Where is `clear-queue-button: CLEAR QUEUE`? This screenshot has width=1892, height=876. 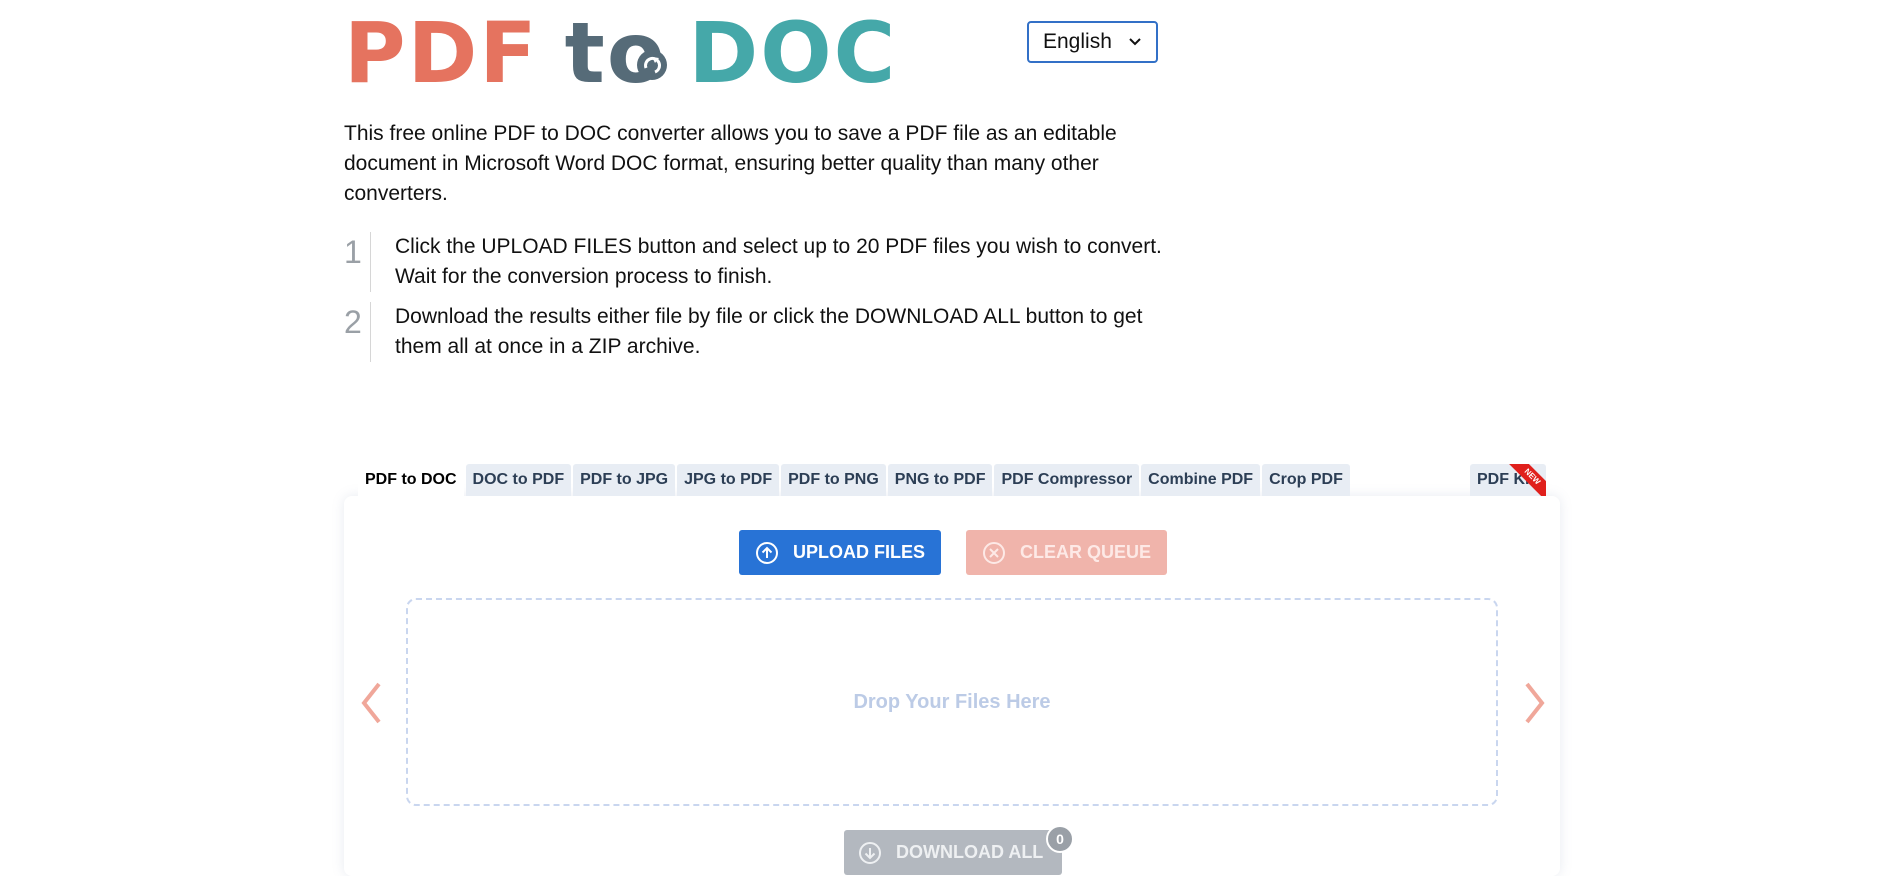 clear-queue-button: CLEAR QUEUE is located at coordinates (1066, 552).